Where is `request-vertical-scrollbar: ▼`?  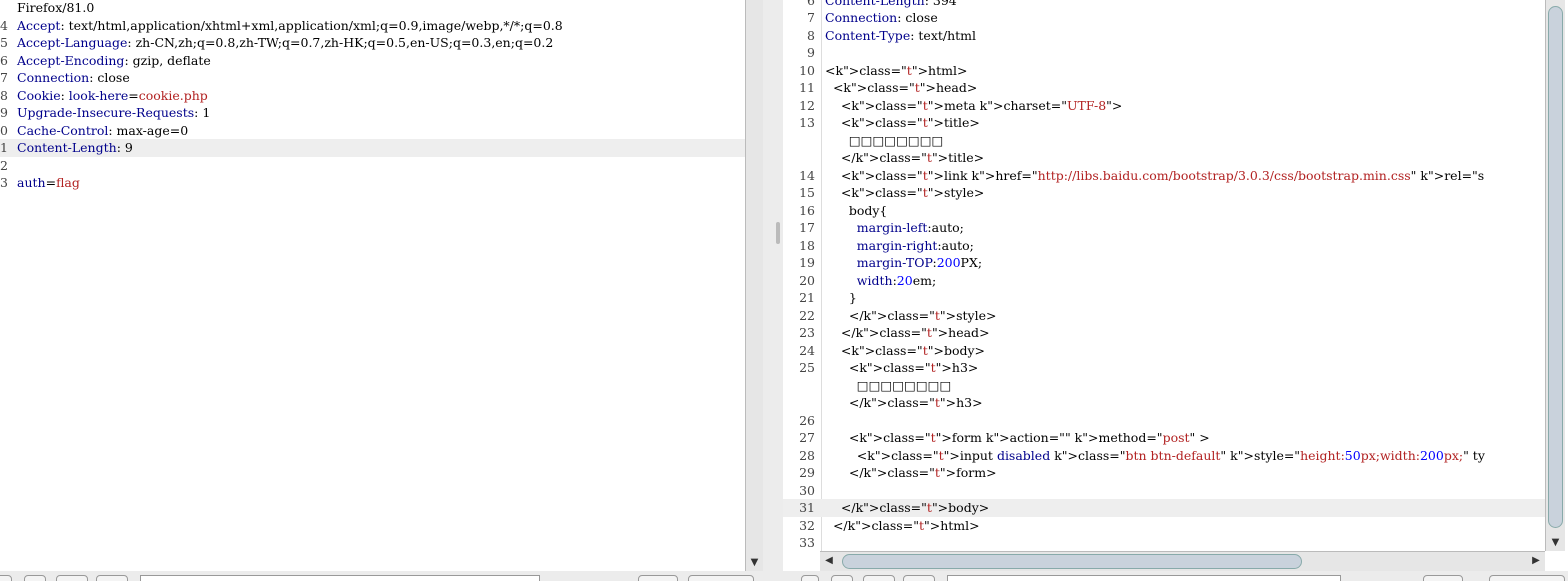 request-vertical-scrollbar: ▼ is located at coordinates (754, 285).